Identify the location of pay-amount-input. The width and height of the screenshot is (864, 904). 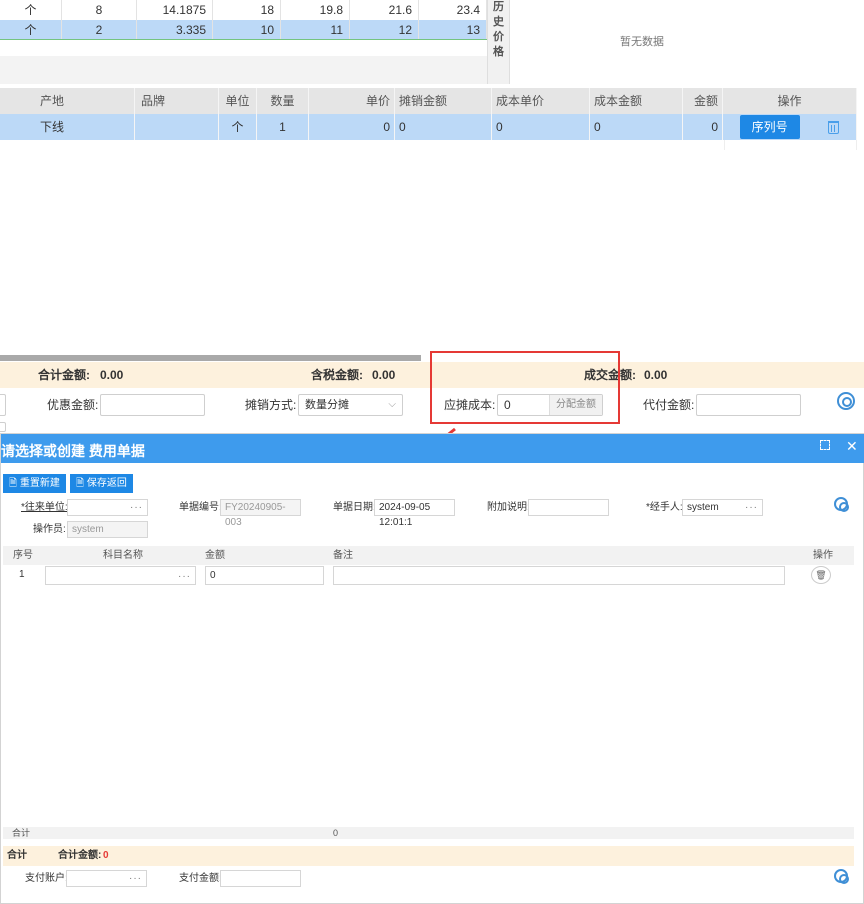
(260, 878).